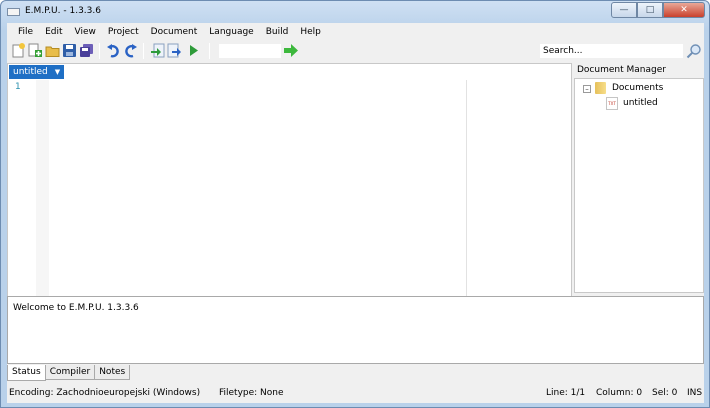  I want to click on edge-guide-line, so click(466, 188).